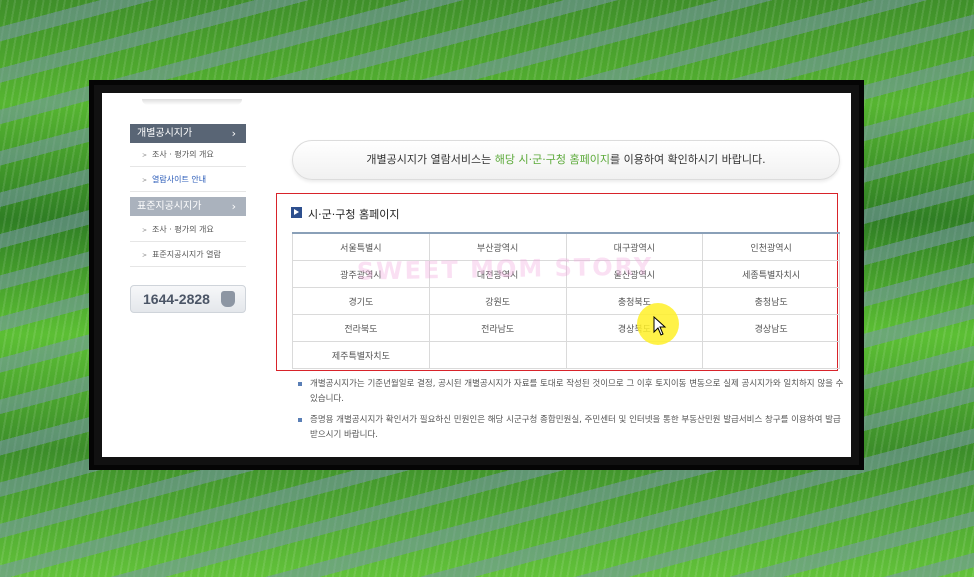 Image resolution: width=974 pixels, height=577 pixels. Describe the element at coordinates (771, 301) in the screenshot. I see `region-link-chungnam: 충청남도` at that location.